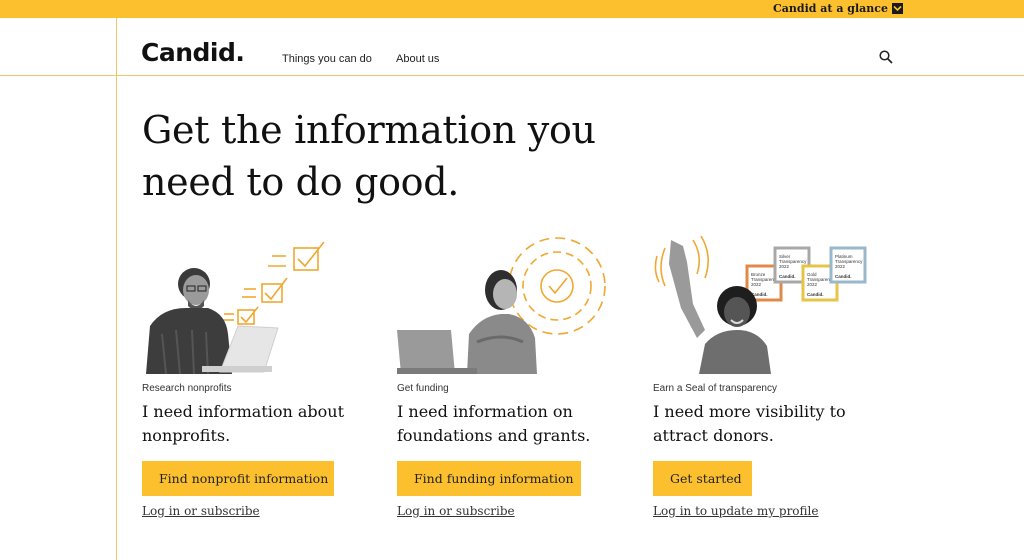  I want to click on search-icon, so click(886, 57).